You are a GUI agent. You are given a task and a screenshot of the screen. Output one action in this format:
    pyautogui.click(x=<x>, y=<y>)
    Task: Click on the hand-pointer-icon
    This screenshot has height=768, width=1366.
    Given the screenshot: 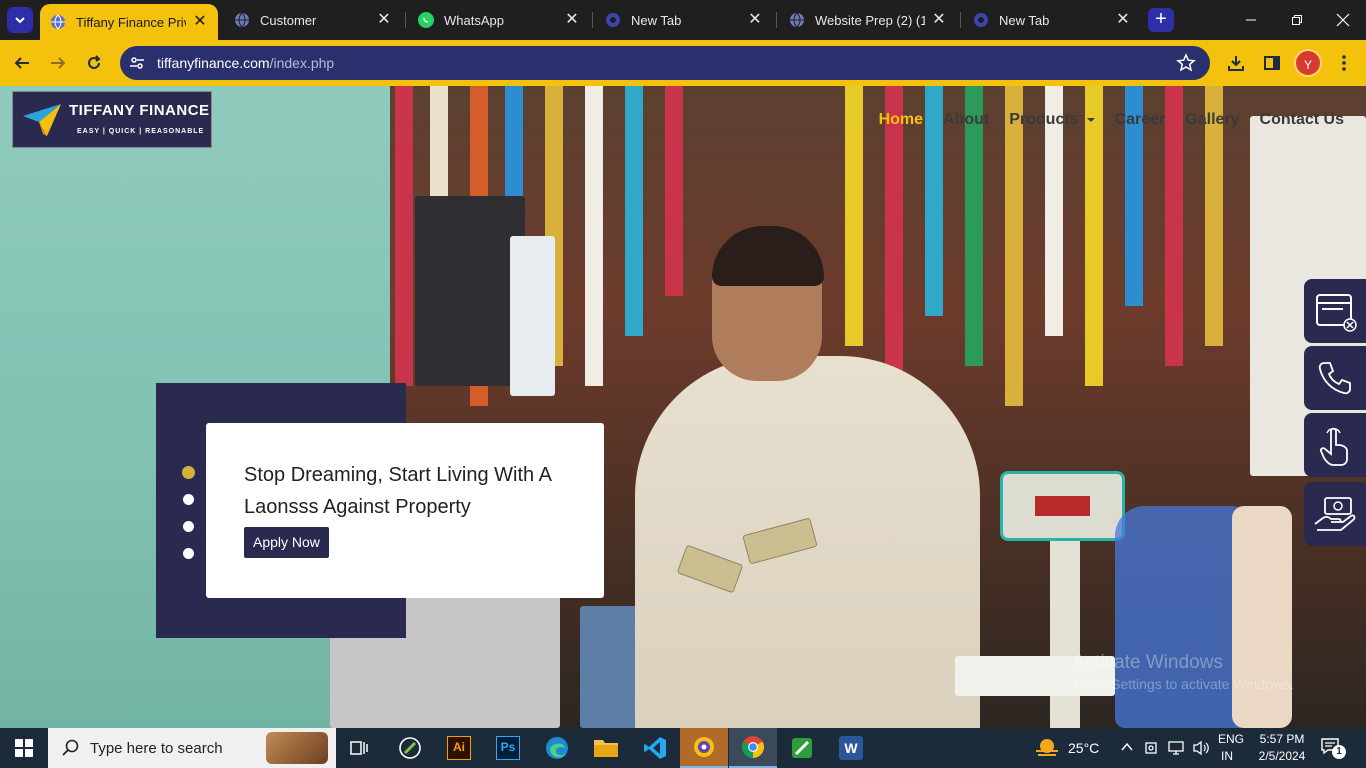 What is the action you would take?
    pyautogui.click(x=1333, y=446)
    